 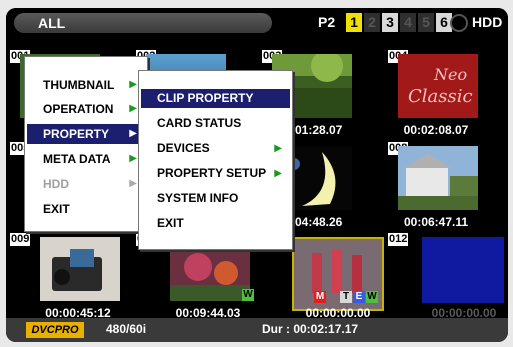 I want to click on clip-thumbnail: 004 Neo Classic 00:02:08.07, so click(x=436, y=97).